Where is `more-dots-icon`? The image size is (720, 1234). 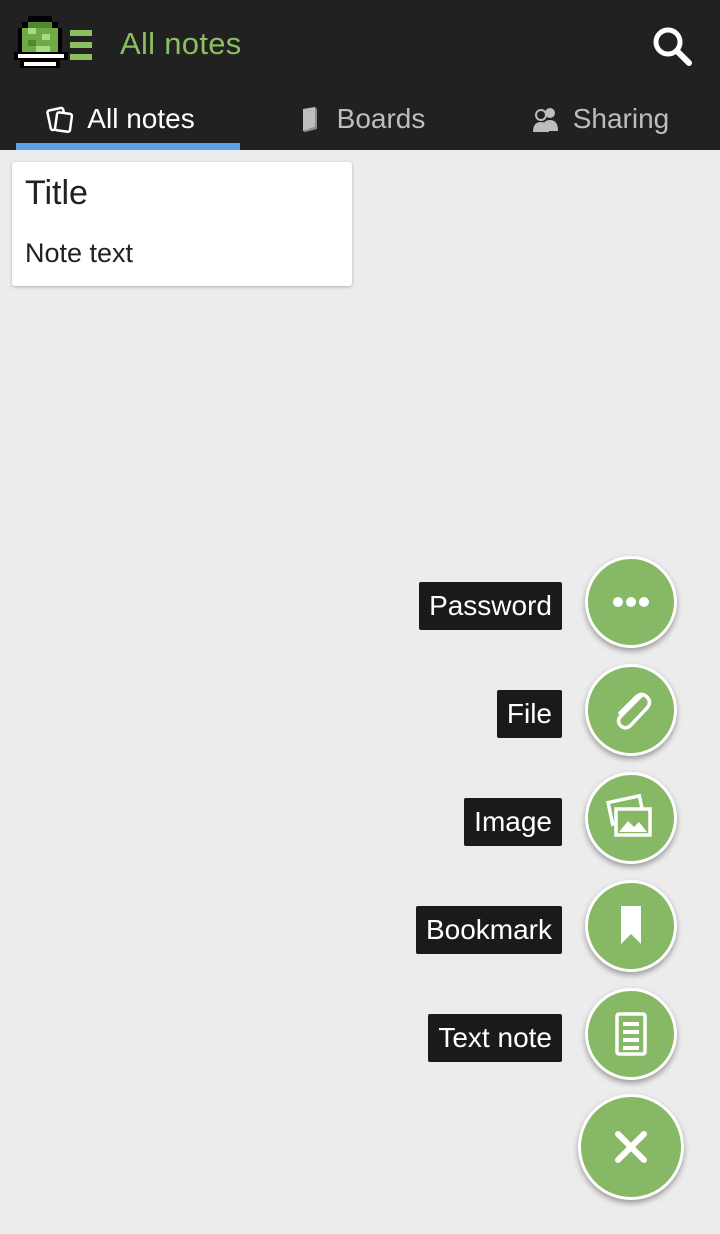
more-dots-icon is located at coordinates (631, 602).